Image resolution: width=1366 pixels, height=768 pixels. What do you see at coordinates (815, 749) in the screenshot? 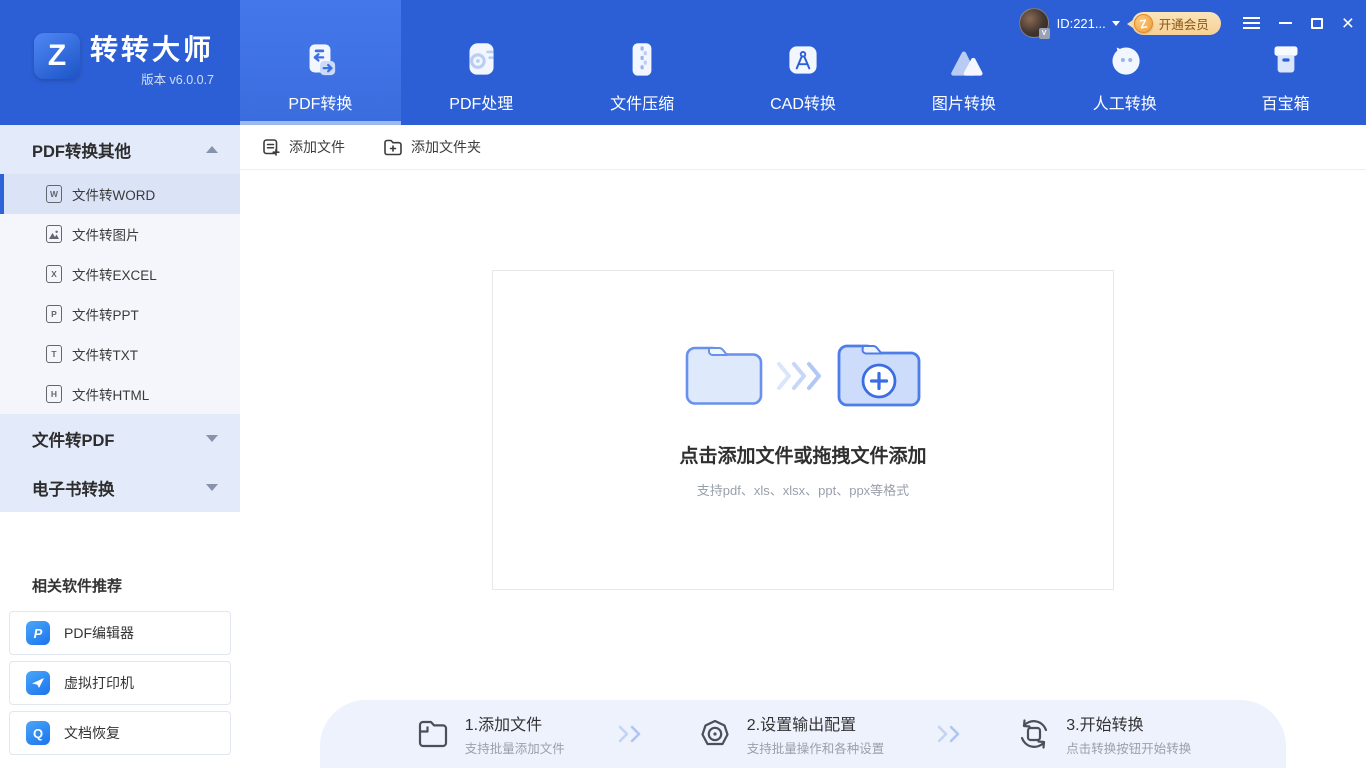
I see `step-desc: 支持批量操作和各种设置` at bounding box center [815, 749].